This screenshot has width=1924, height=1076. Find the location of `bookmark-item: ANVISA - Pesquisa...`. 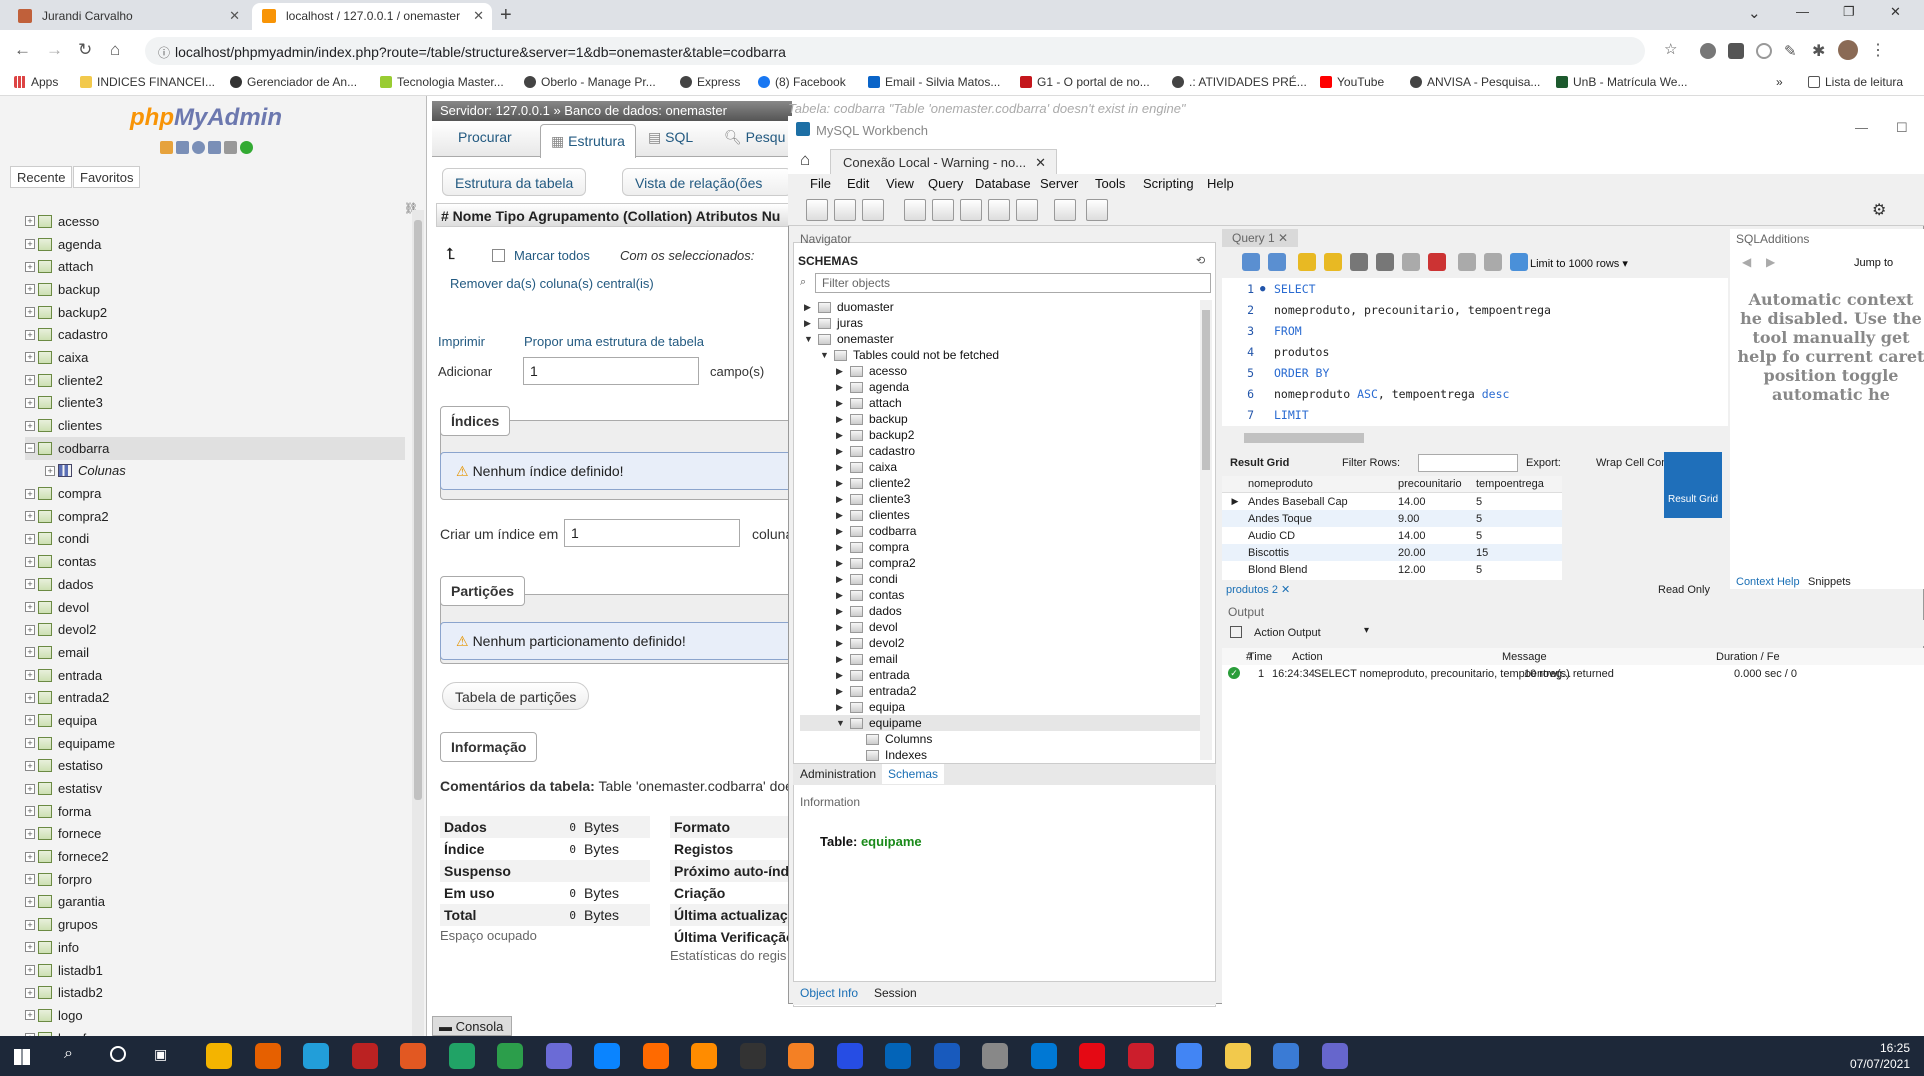

bookmark-item: ANVISA - Pesquisa... is located at coordinates (1475, 82).